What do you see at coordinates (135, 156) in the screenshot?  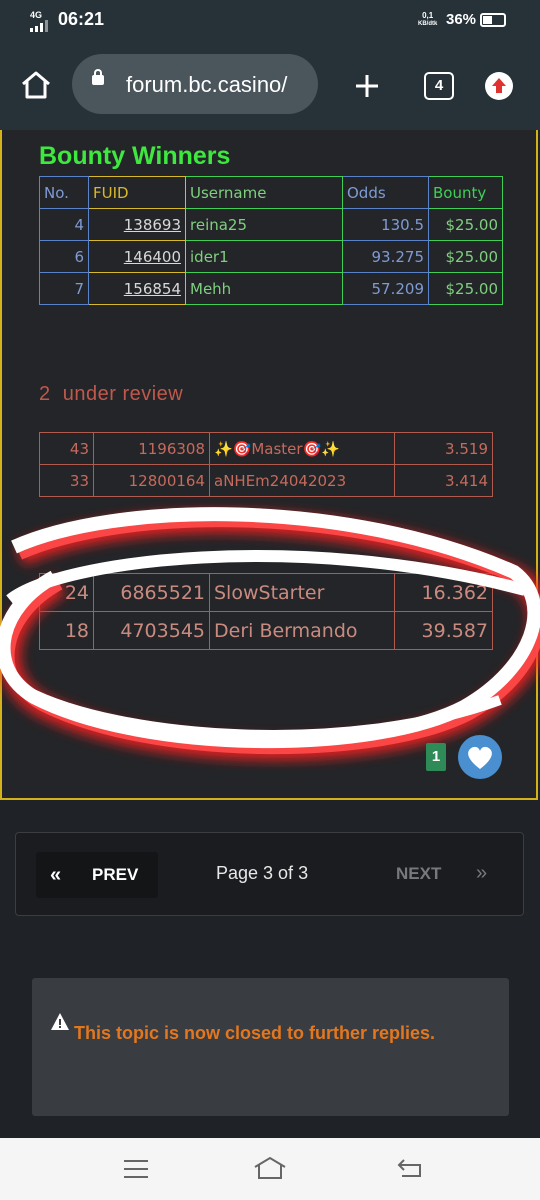 I see `bounty-winners-title: Bounty Winners` at bounding box center [135, 156].